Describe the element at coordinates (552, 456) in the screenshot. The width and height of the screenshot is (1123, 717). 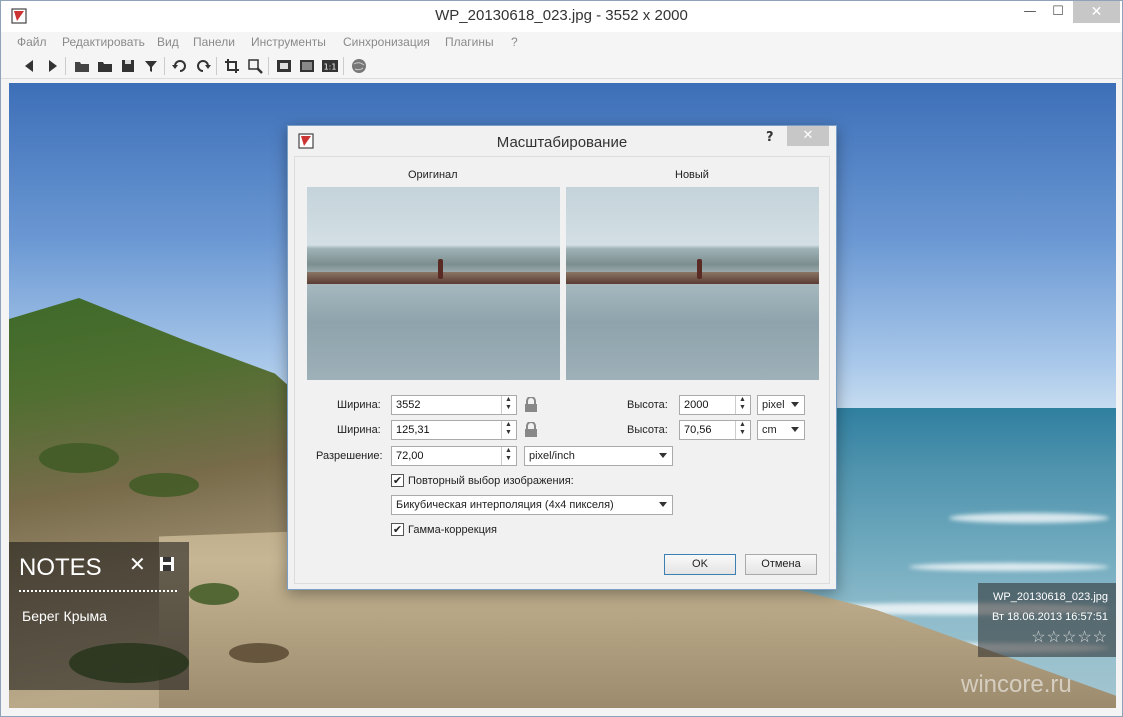
I see `resolution-unit-value: pixel/inch` at that location.